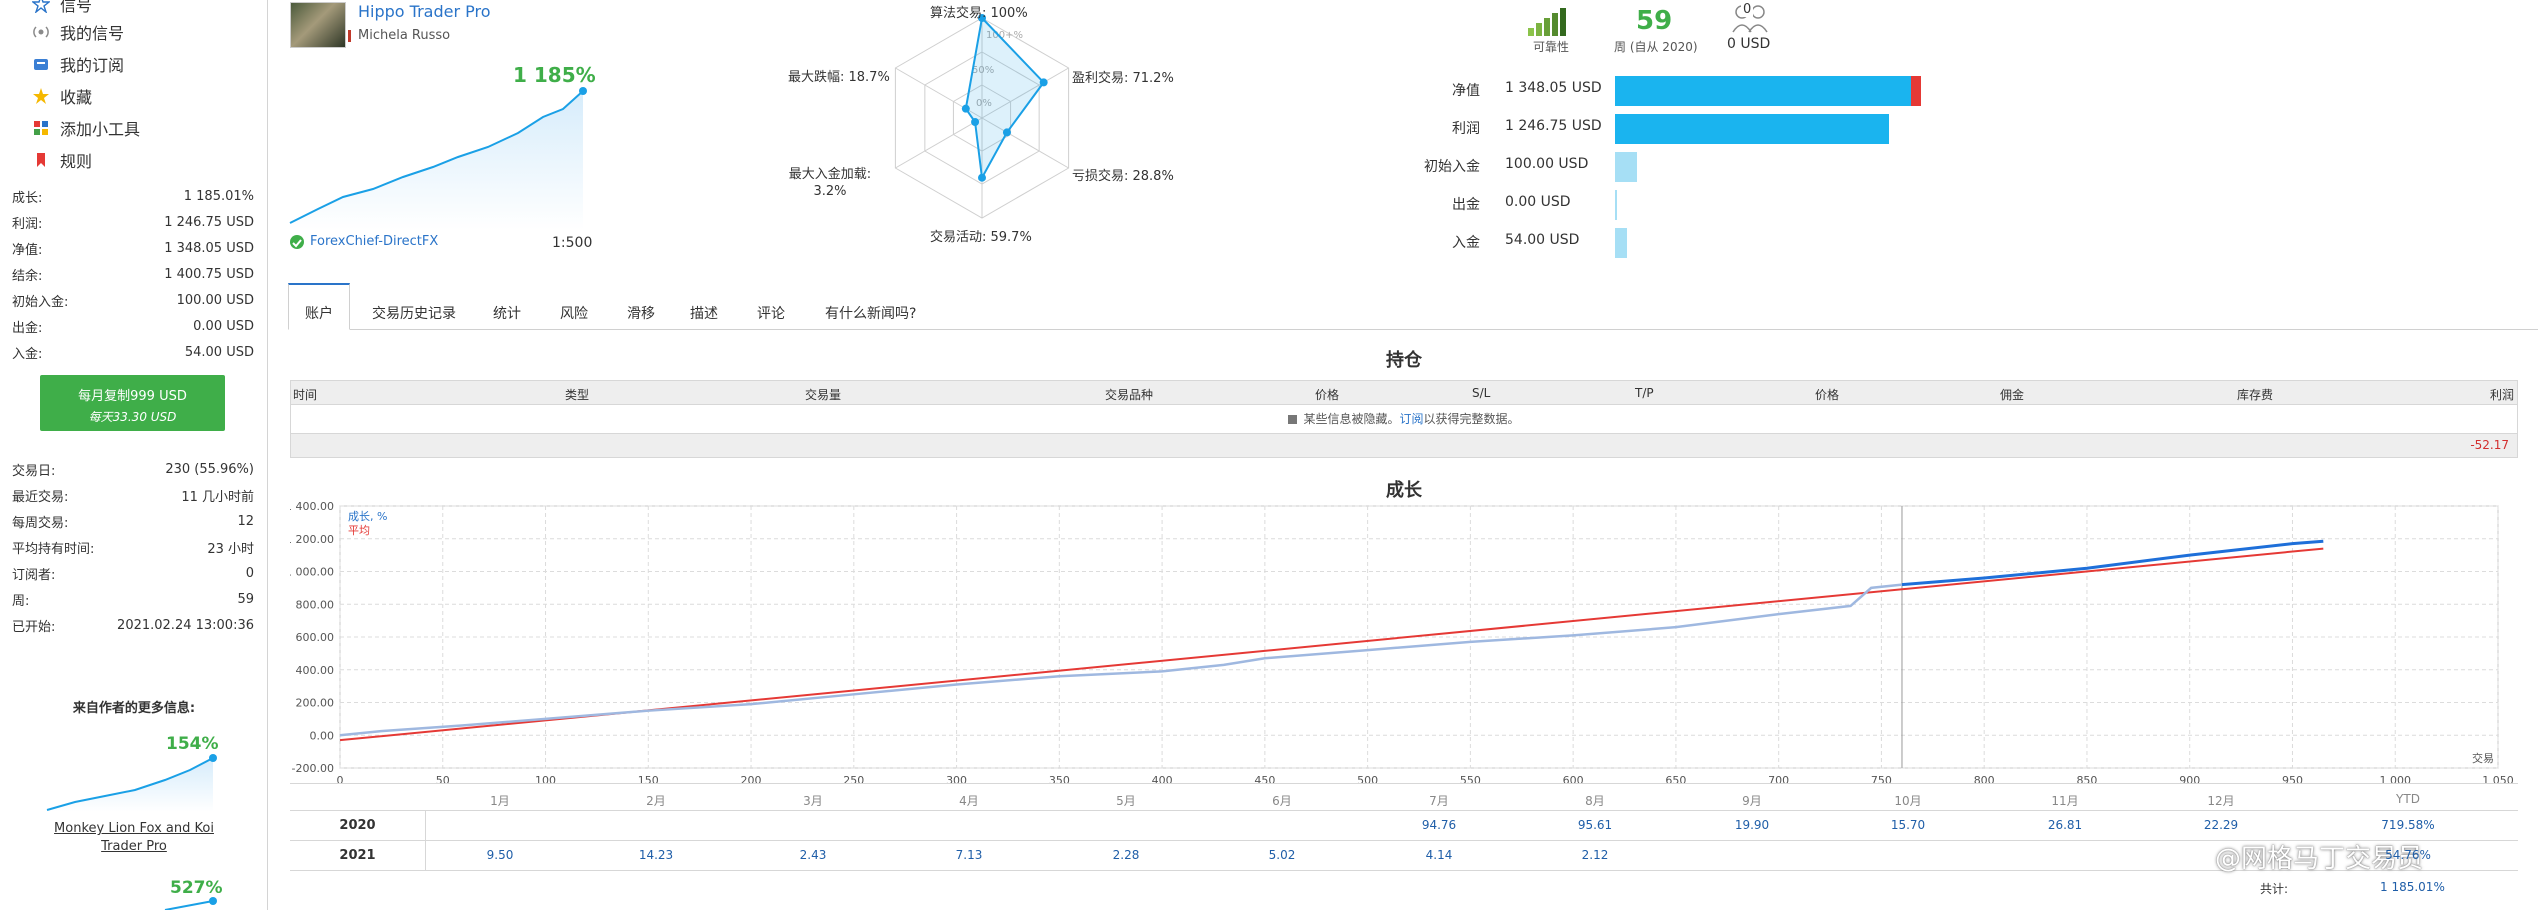 This screenshot has height=910, width=2538. I want to click on stat-value: 100.00 USD, so click(215, 300).